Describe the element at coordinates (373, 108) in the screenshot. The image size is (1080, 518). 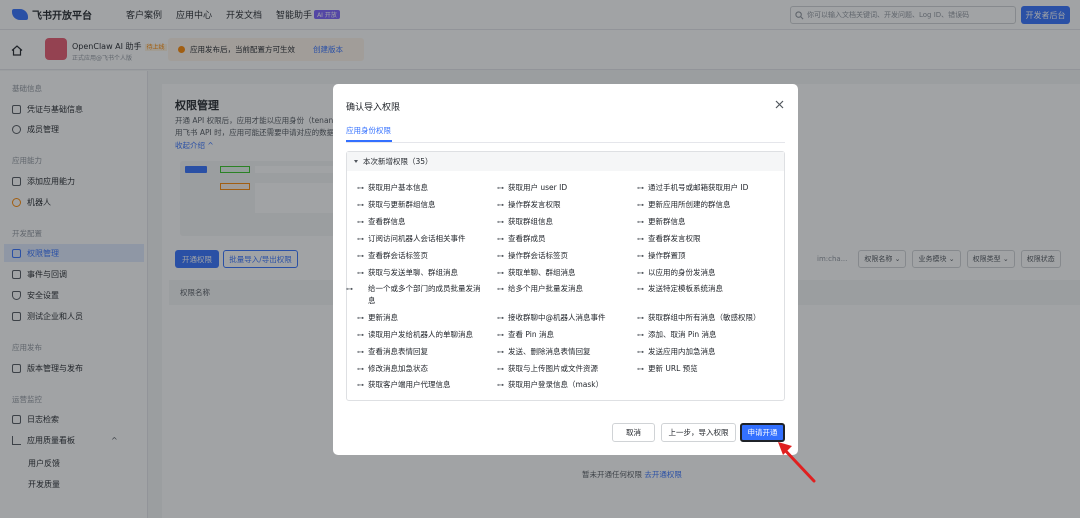
I see `dialog-title: 确认导入权限` at that location.